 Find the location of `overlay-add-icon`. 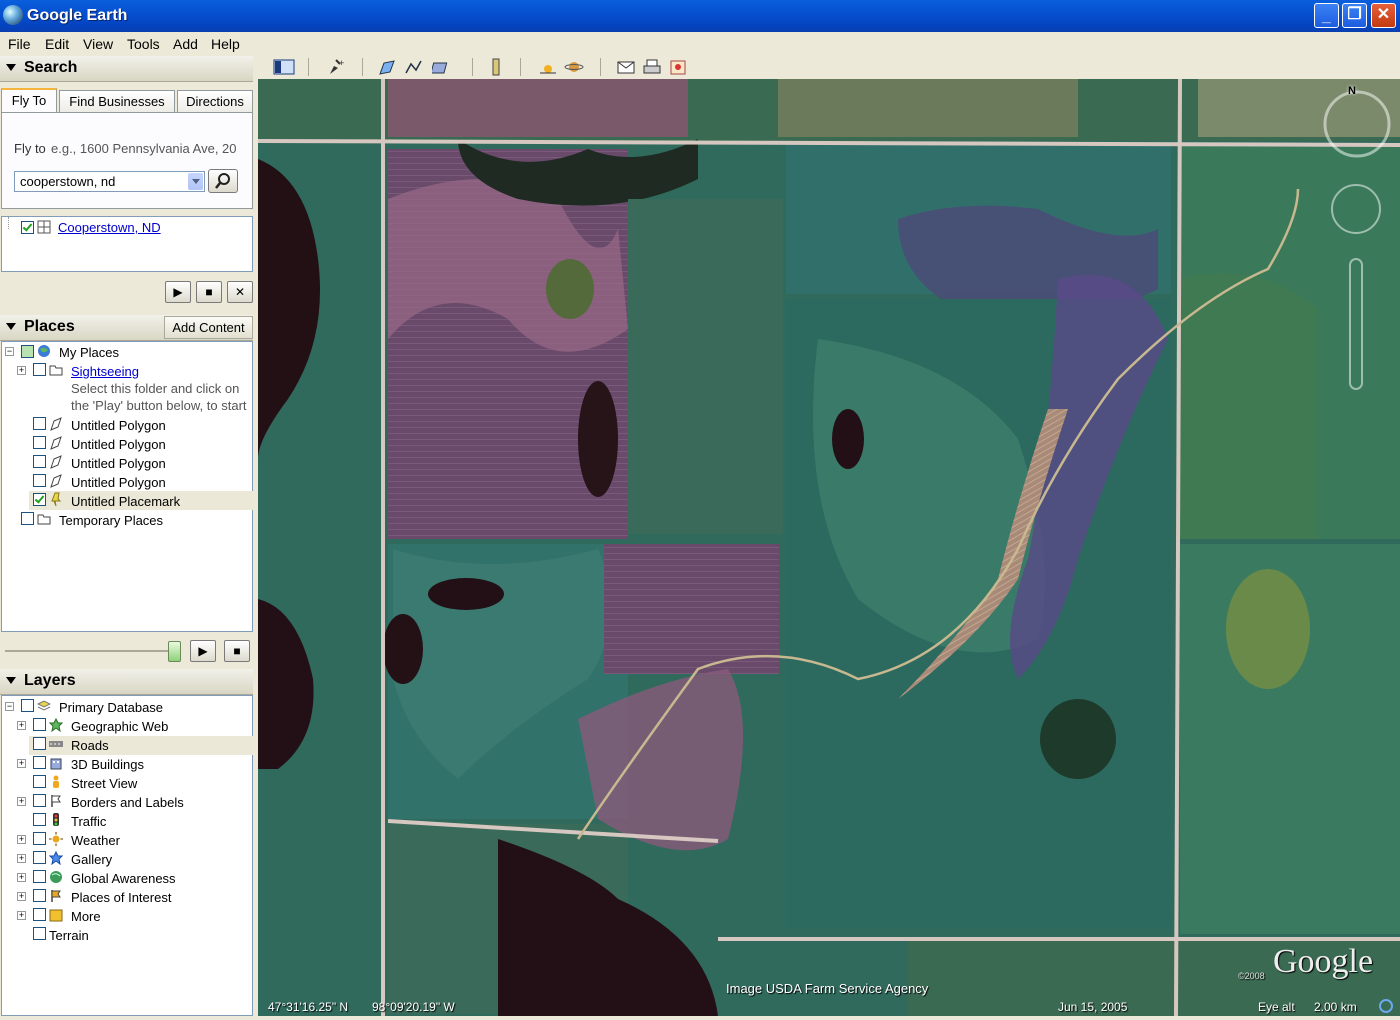

overlay-add-icon is located at coordinates (442, 67).